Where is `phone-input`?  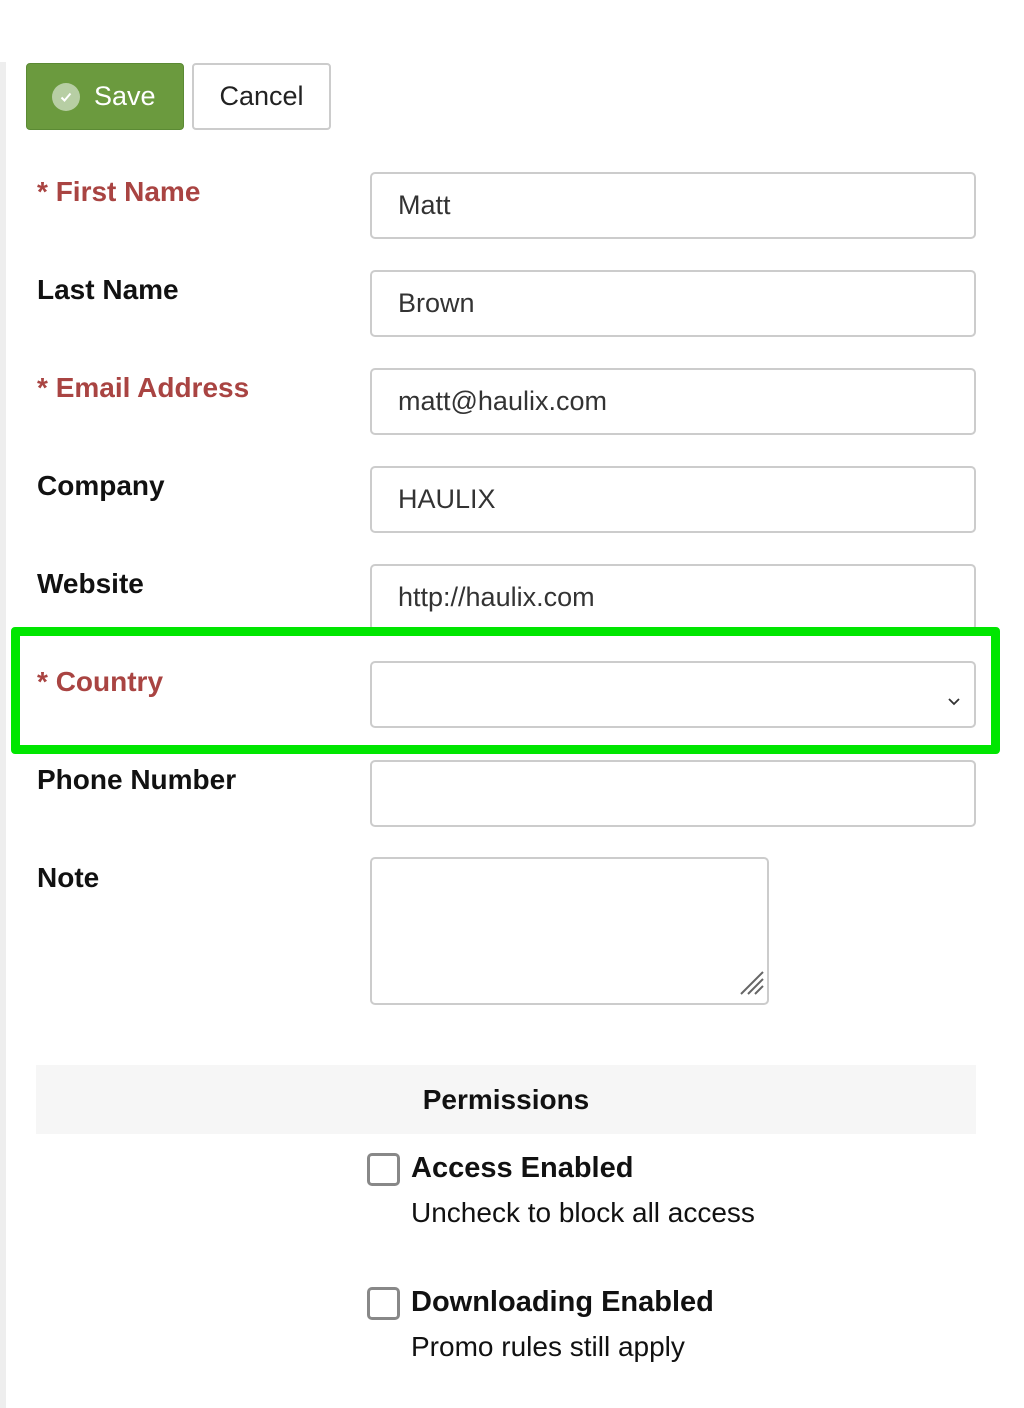 phone-input is located at coordinates (673, 793).